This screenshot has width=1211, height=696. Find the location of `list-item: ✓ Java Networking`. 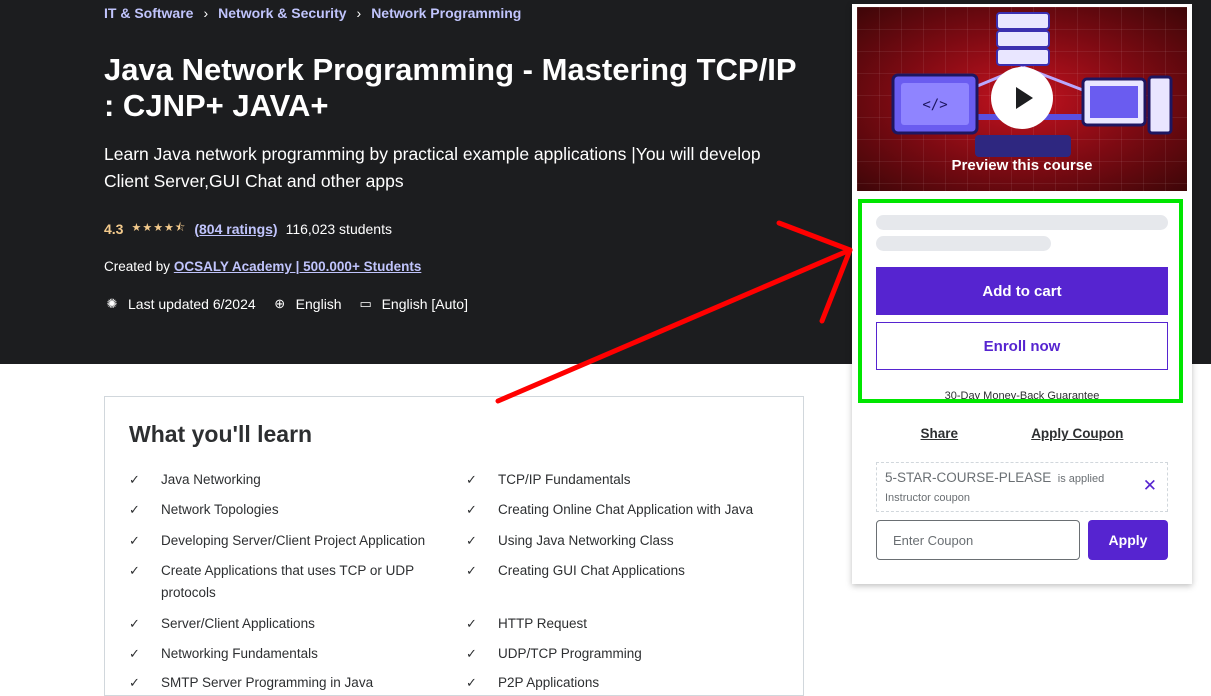

list-item: ✓ Java Networking is located at coordinates (284, 480).